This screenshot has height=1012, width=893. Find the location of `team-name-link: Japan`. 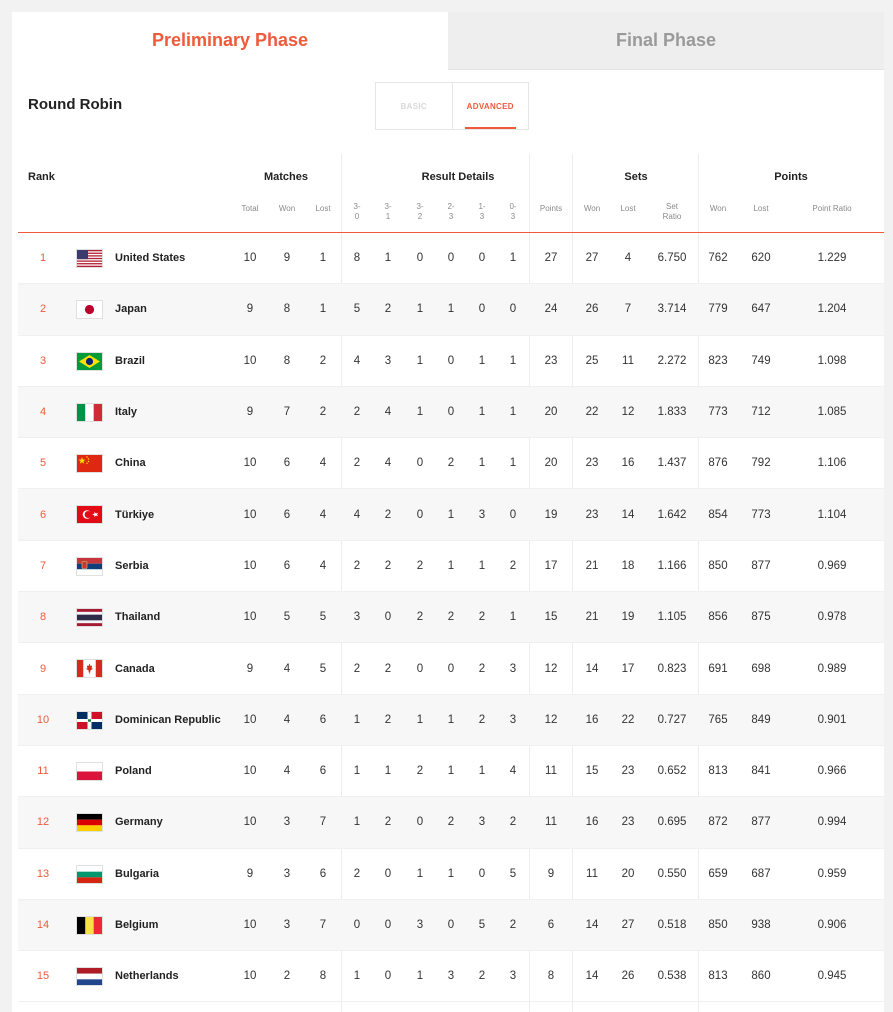

team-name-link: Japan is located at coordinates (131, 309).